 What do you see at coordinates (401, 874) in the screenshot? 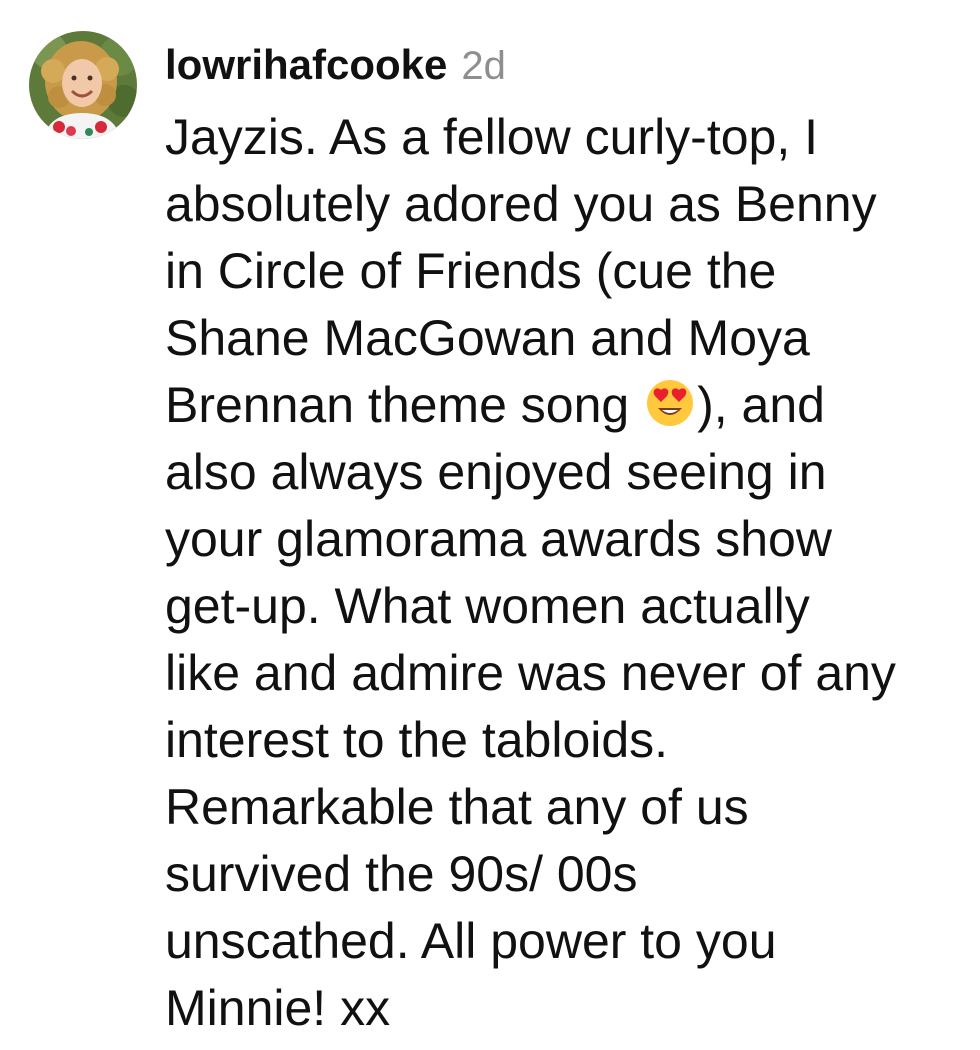
I see `text-line: survived the 90s/ 00s` at bounding box center [401, 874].